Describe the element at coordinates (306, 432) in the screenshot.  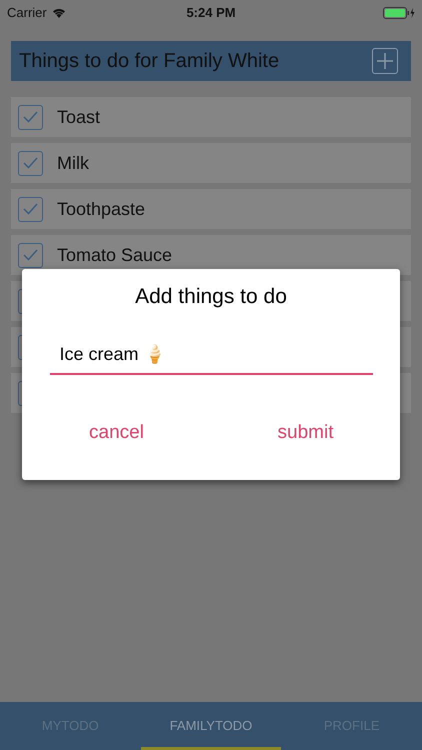
I see `submit-button: submit` at that location.